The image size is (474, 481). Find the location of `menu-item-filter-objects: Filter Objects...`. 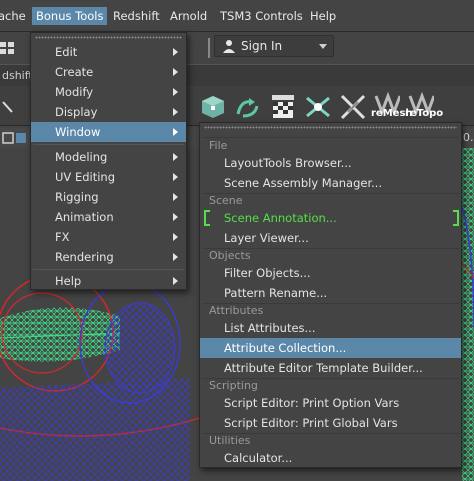

menu-item-filter-objects: Filter Objects... is located at coordinates (330, 273).